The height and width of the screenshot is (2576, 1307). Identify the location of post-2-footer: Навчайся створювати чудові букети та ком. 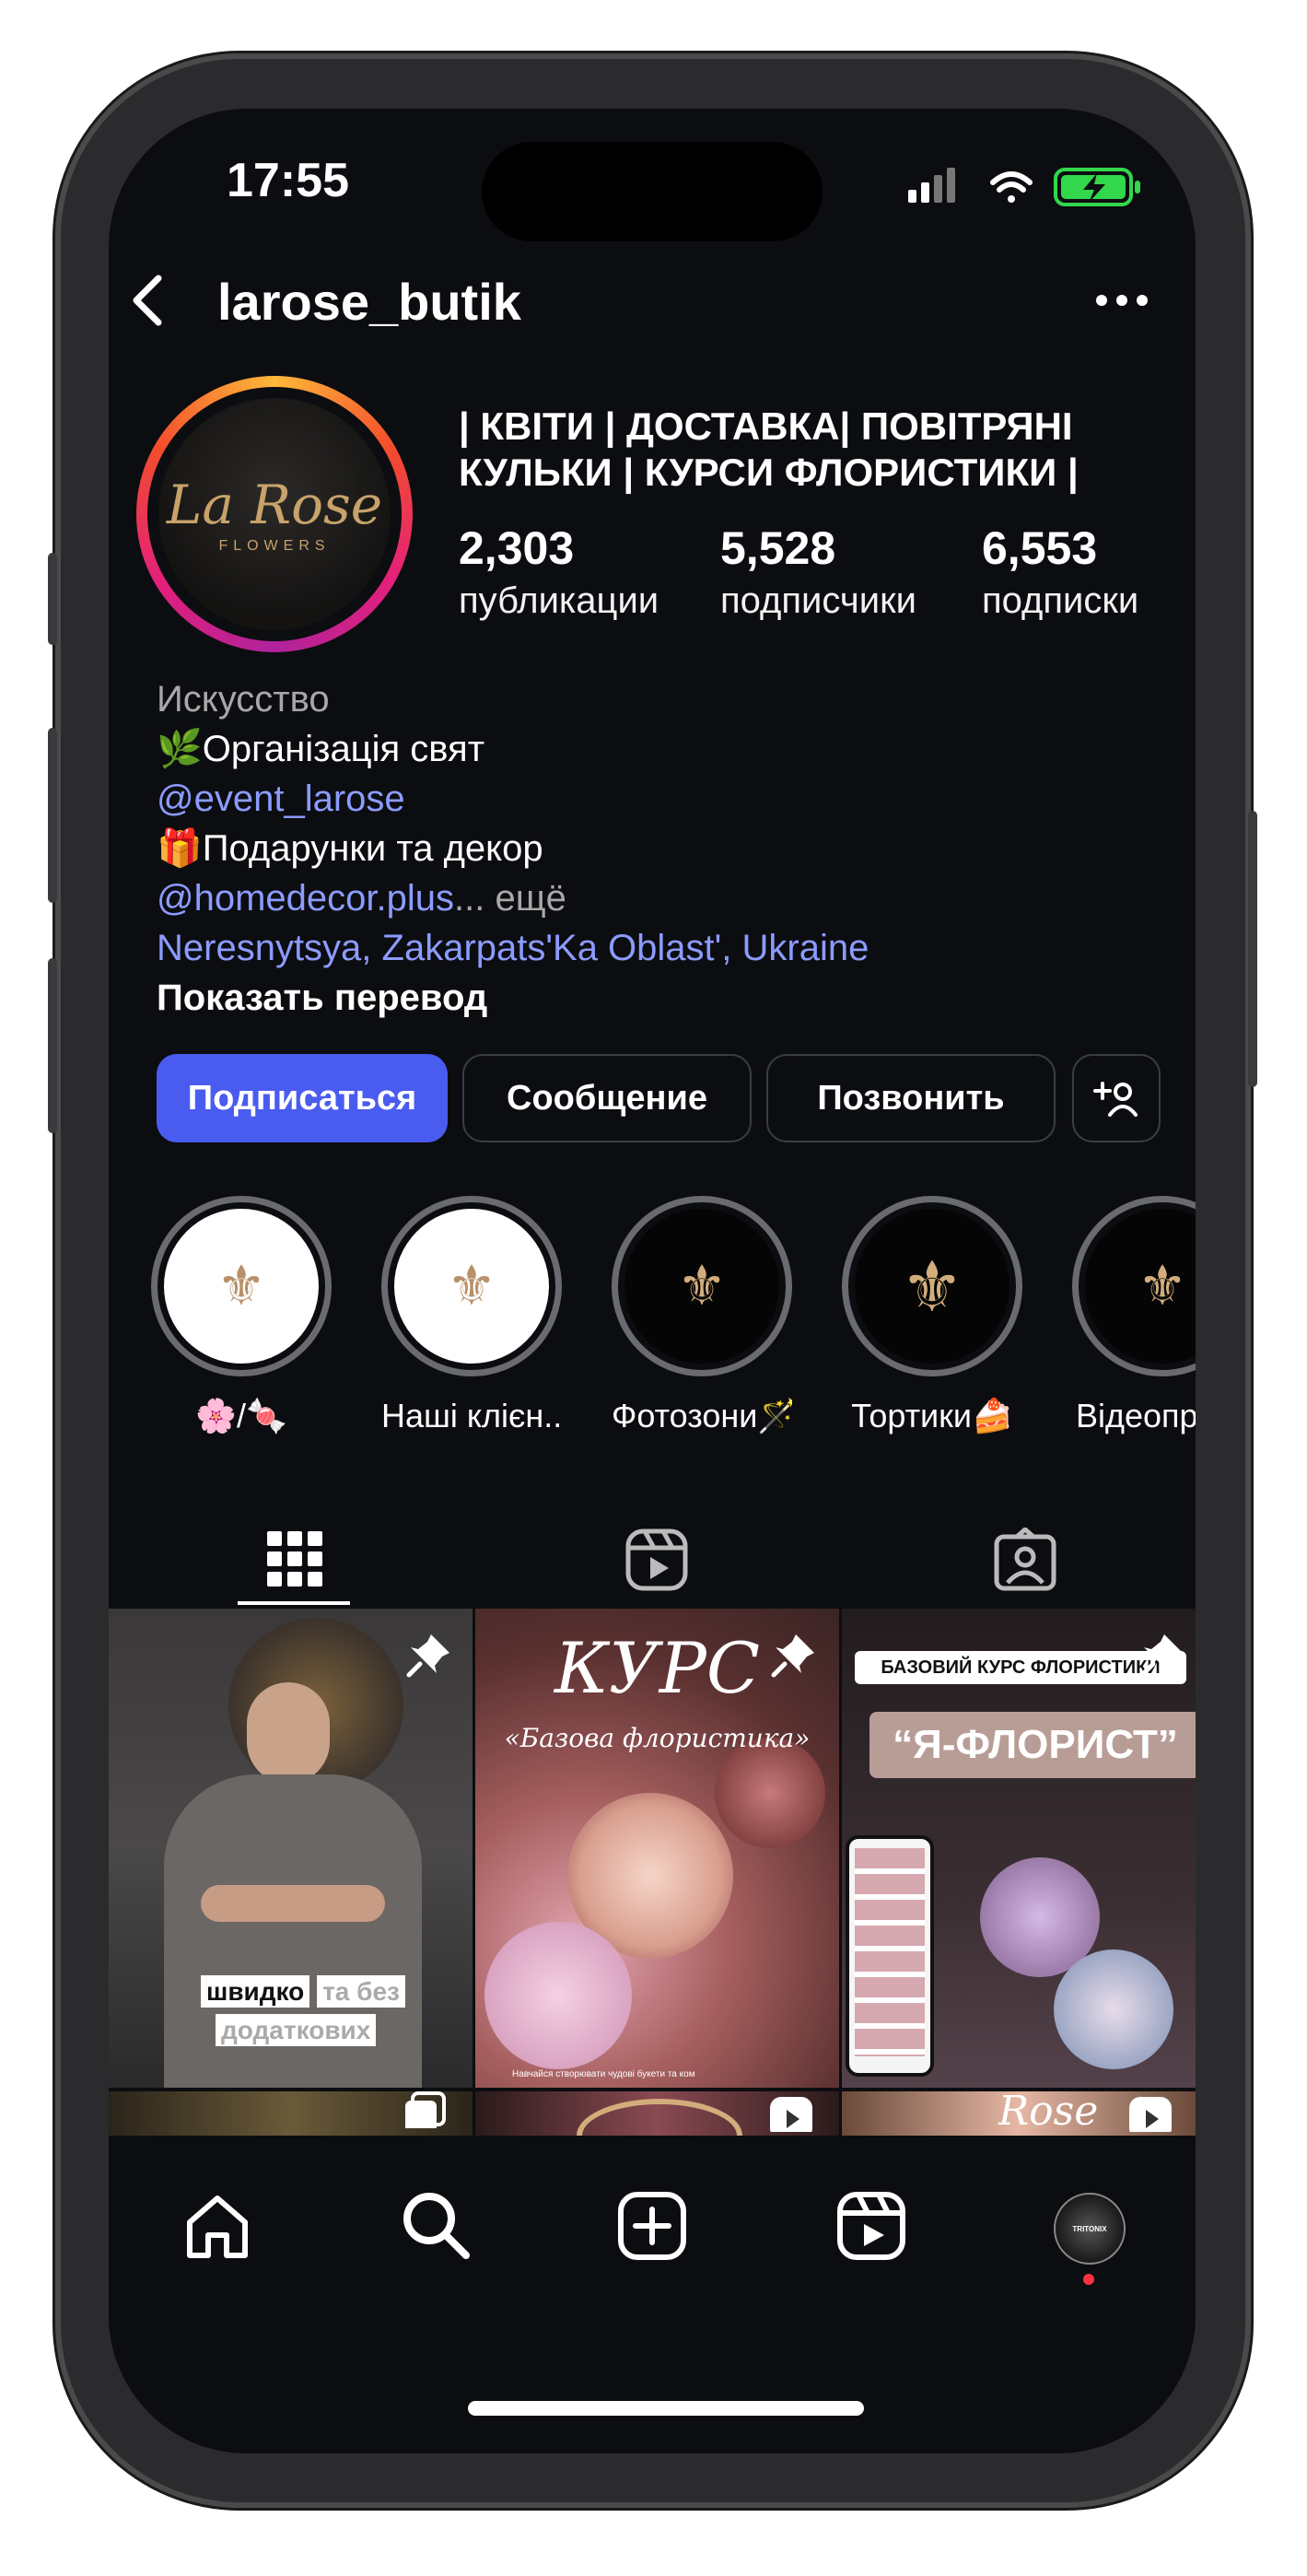
(603, 2074).